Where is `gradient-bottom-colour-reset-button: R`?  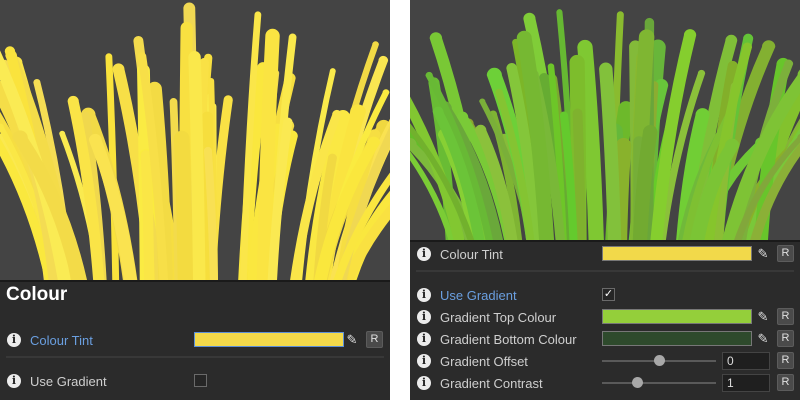
gradient-bottom-colour-reset-button: R is located at coordinates (785, 338).